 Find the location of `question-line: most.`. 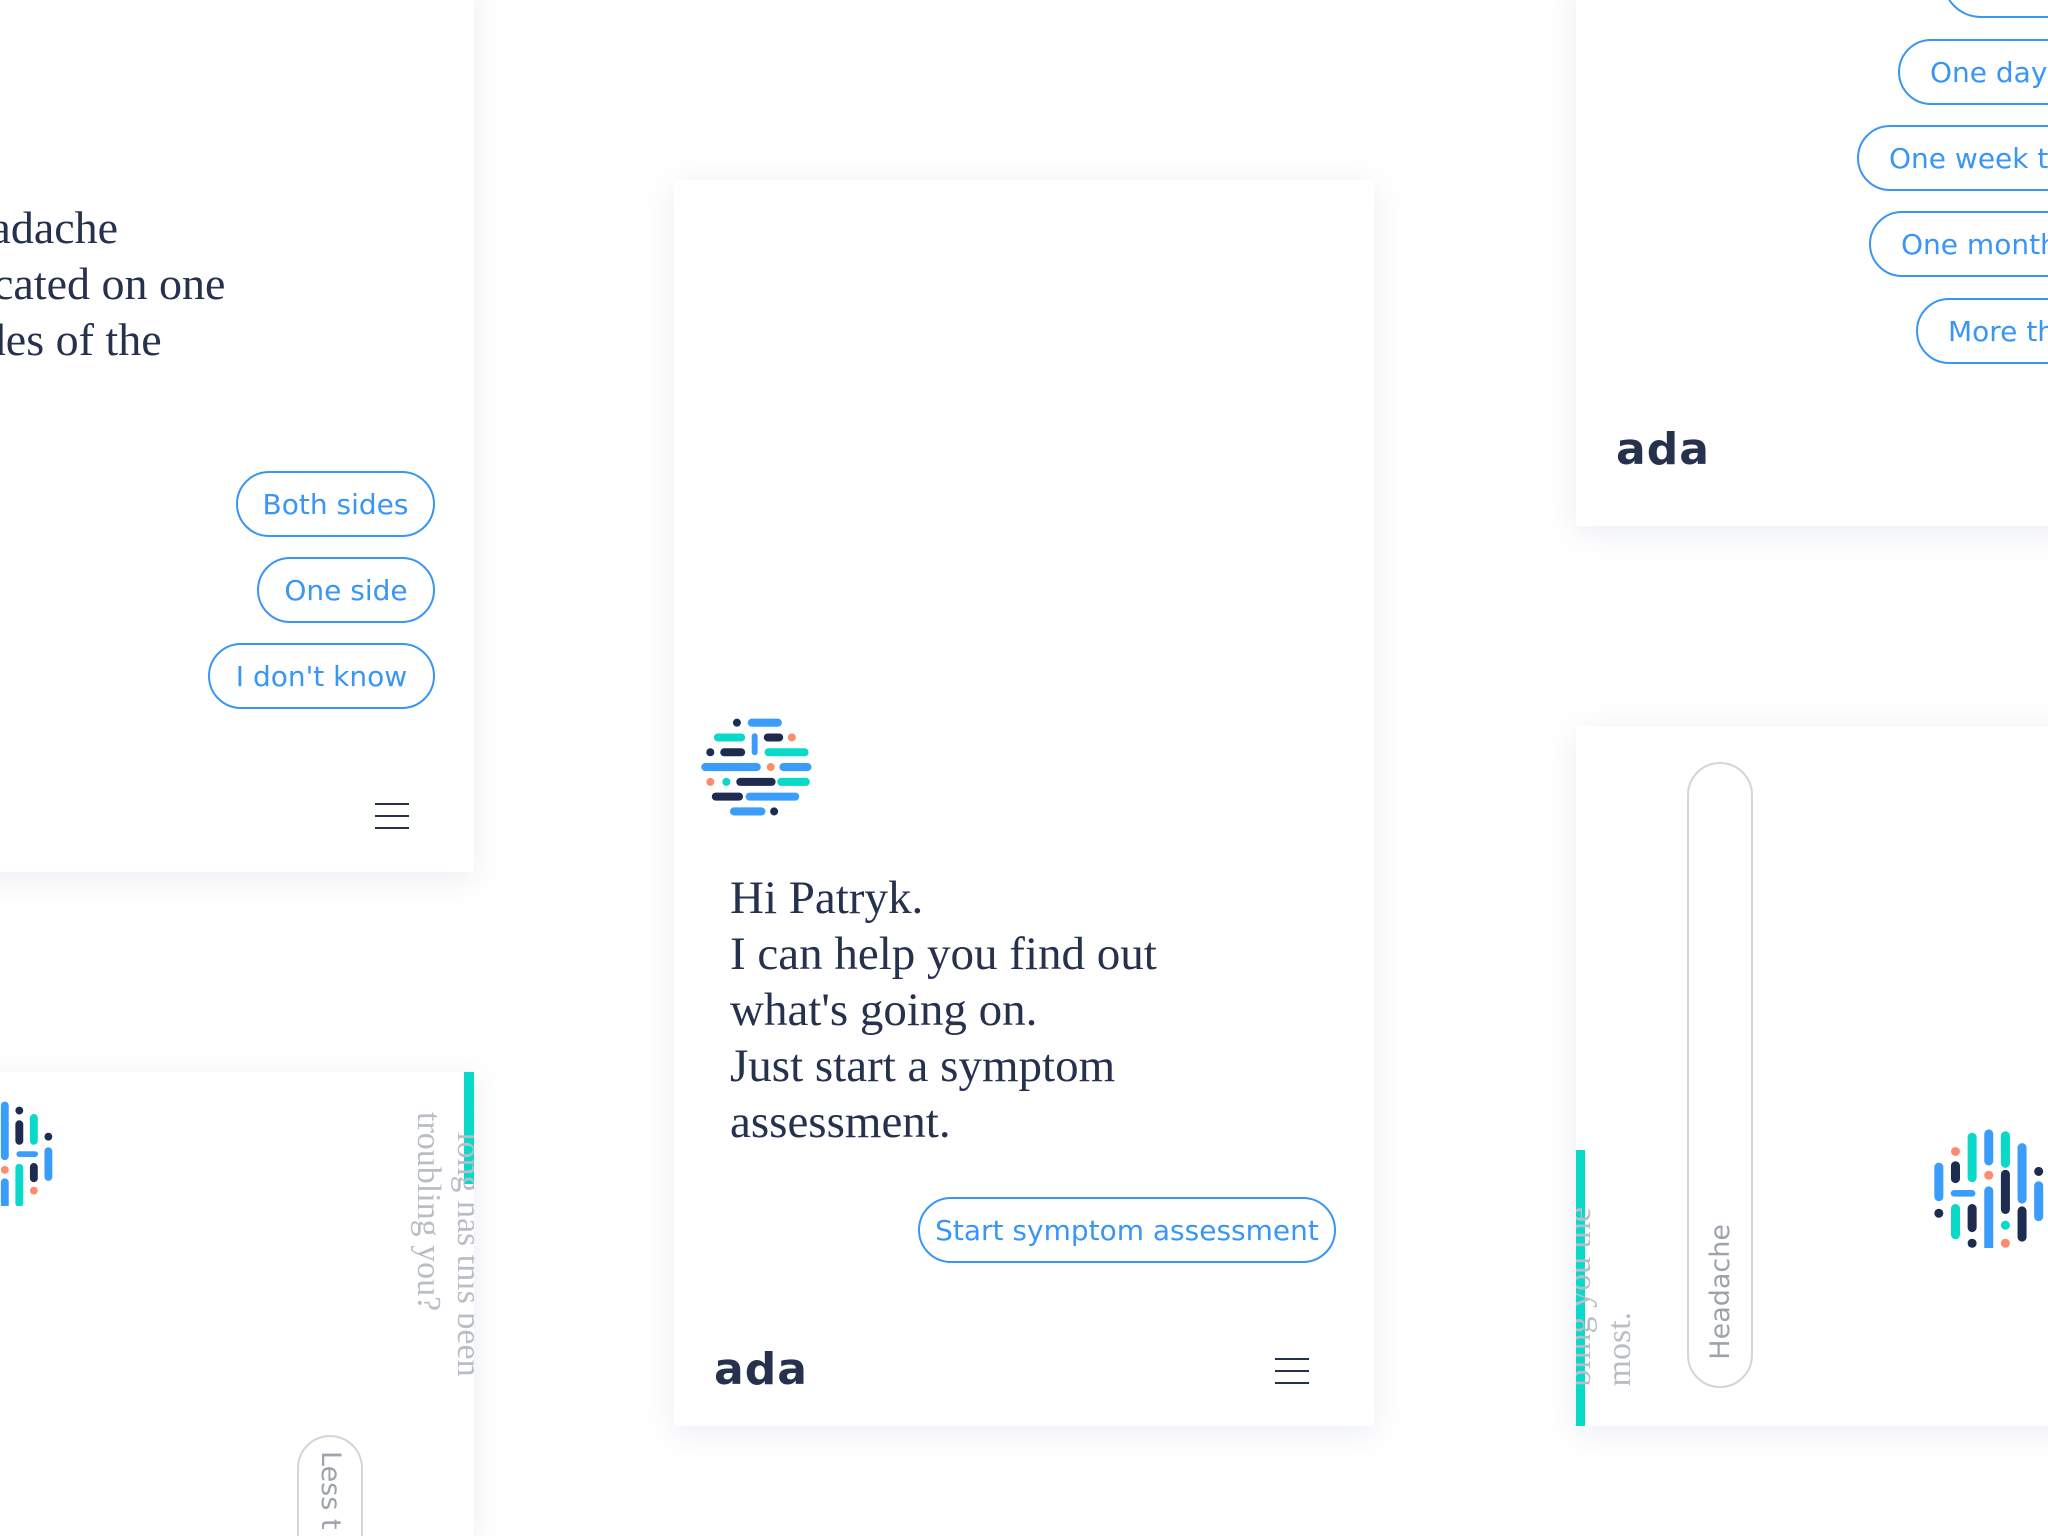

question-line: most. is located at coordinates (1619, 1348).